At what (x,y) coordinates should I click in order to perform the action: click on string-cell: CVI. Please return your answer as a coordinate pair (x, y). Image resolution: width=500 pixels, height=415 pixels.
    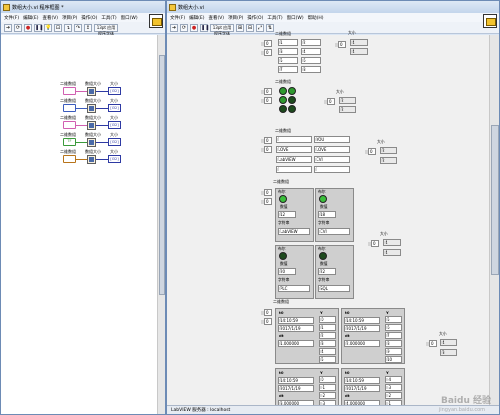
    Looking at the image, I should click on (332, 159).